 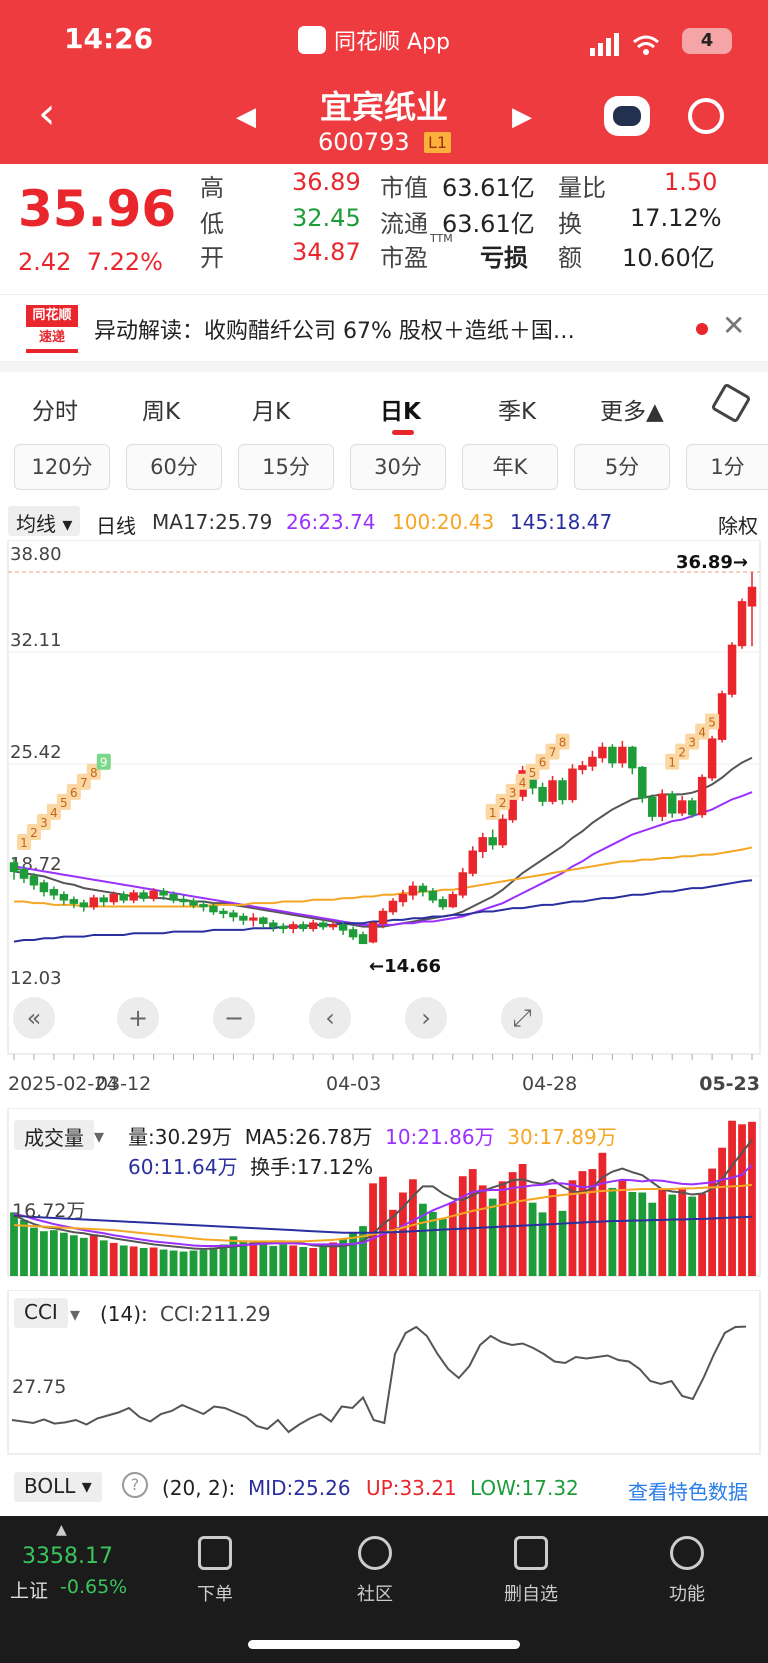 I want to click on active-tab-indicator, so click(x=403, y=432).